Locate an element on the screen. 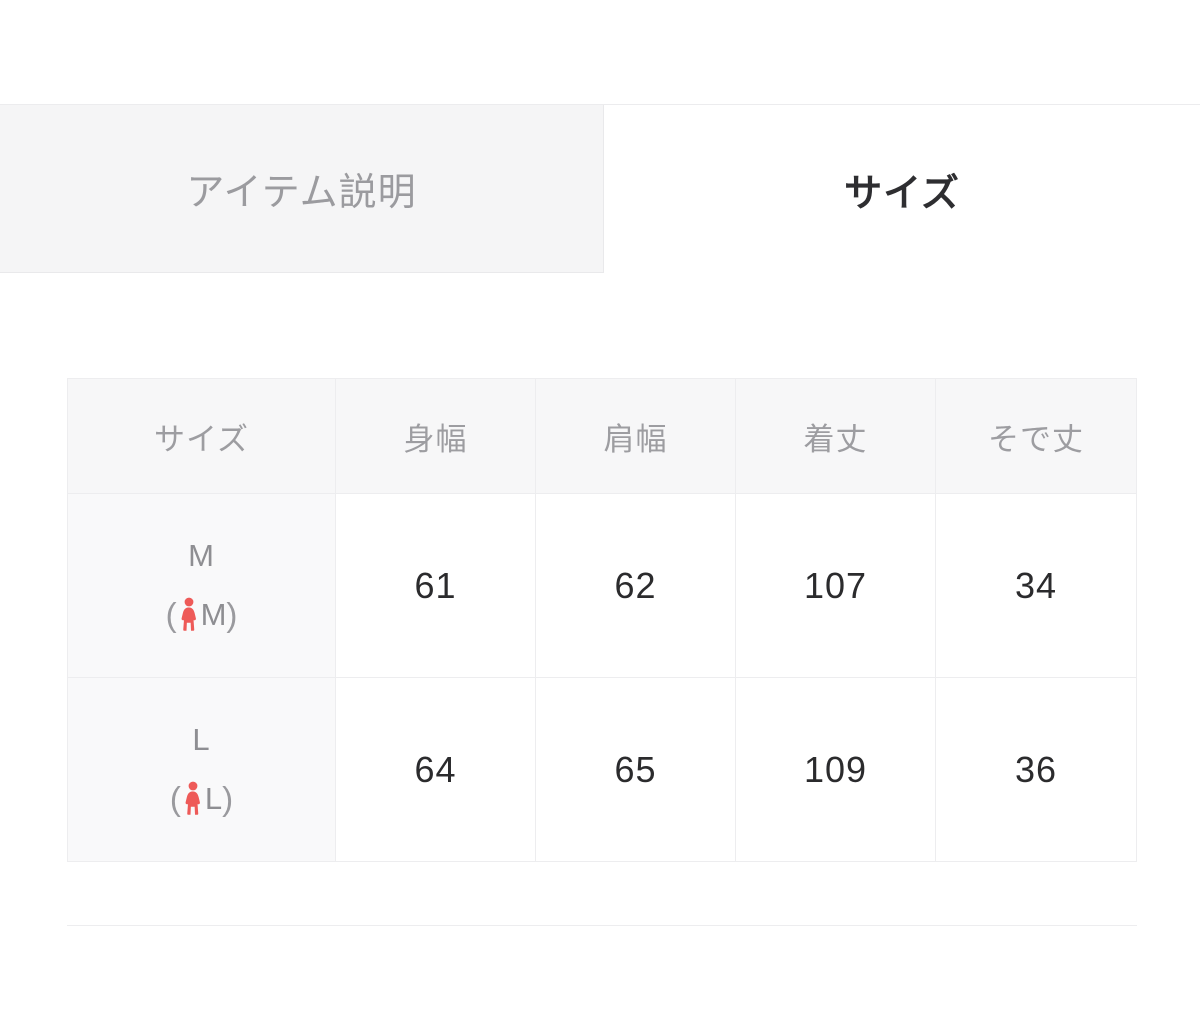 This screenshot has width=1200, height=1016. tab-item-description: アイテム説明 is located at coordinates (302, 189).